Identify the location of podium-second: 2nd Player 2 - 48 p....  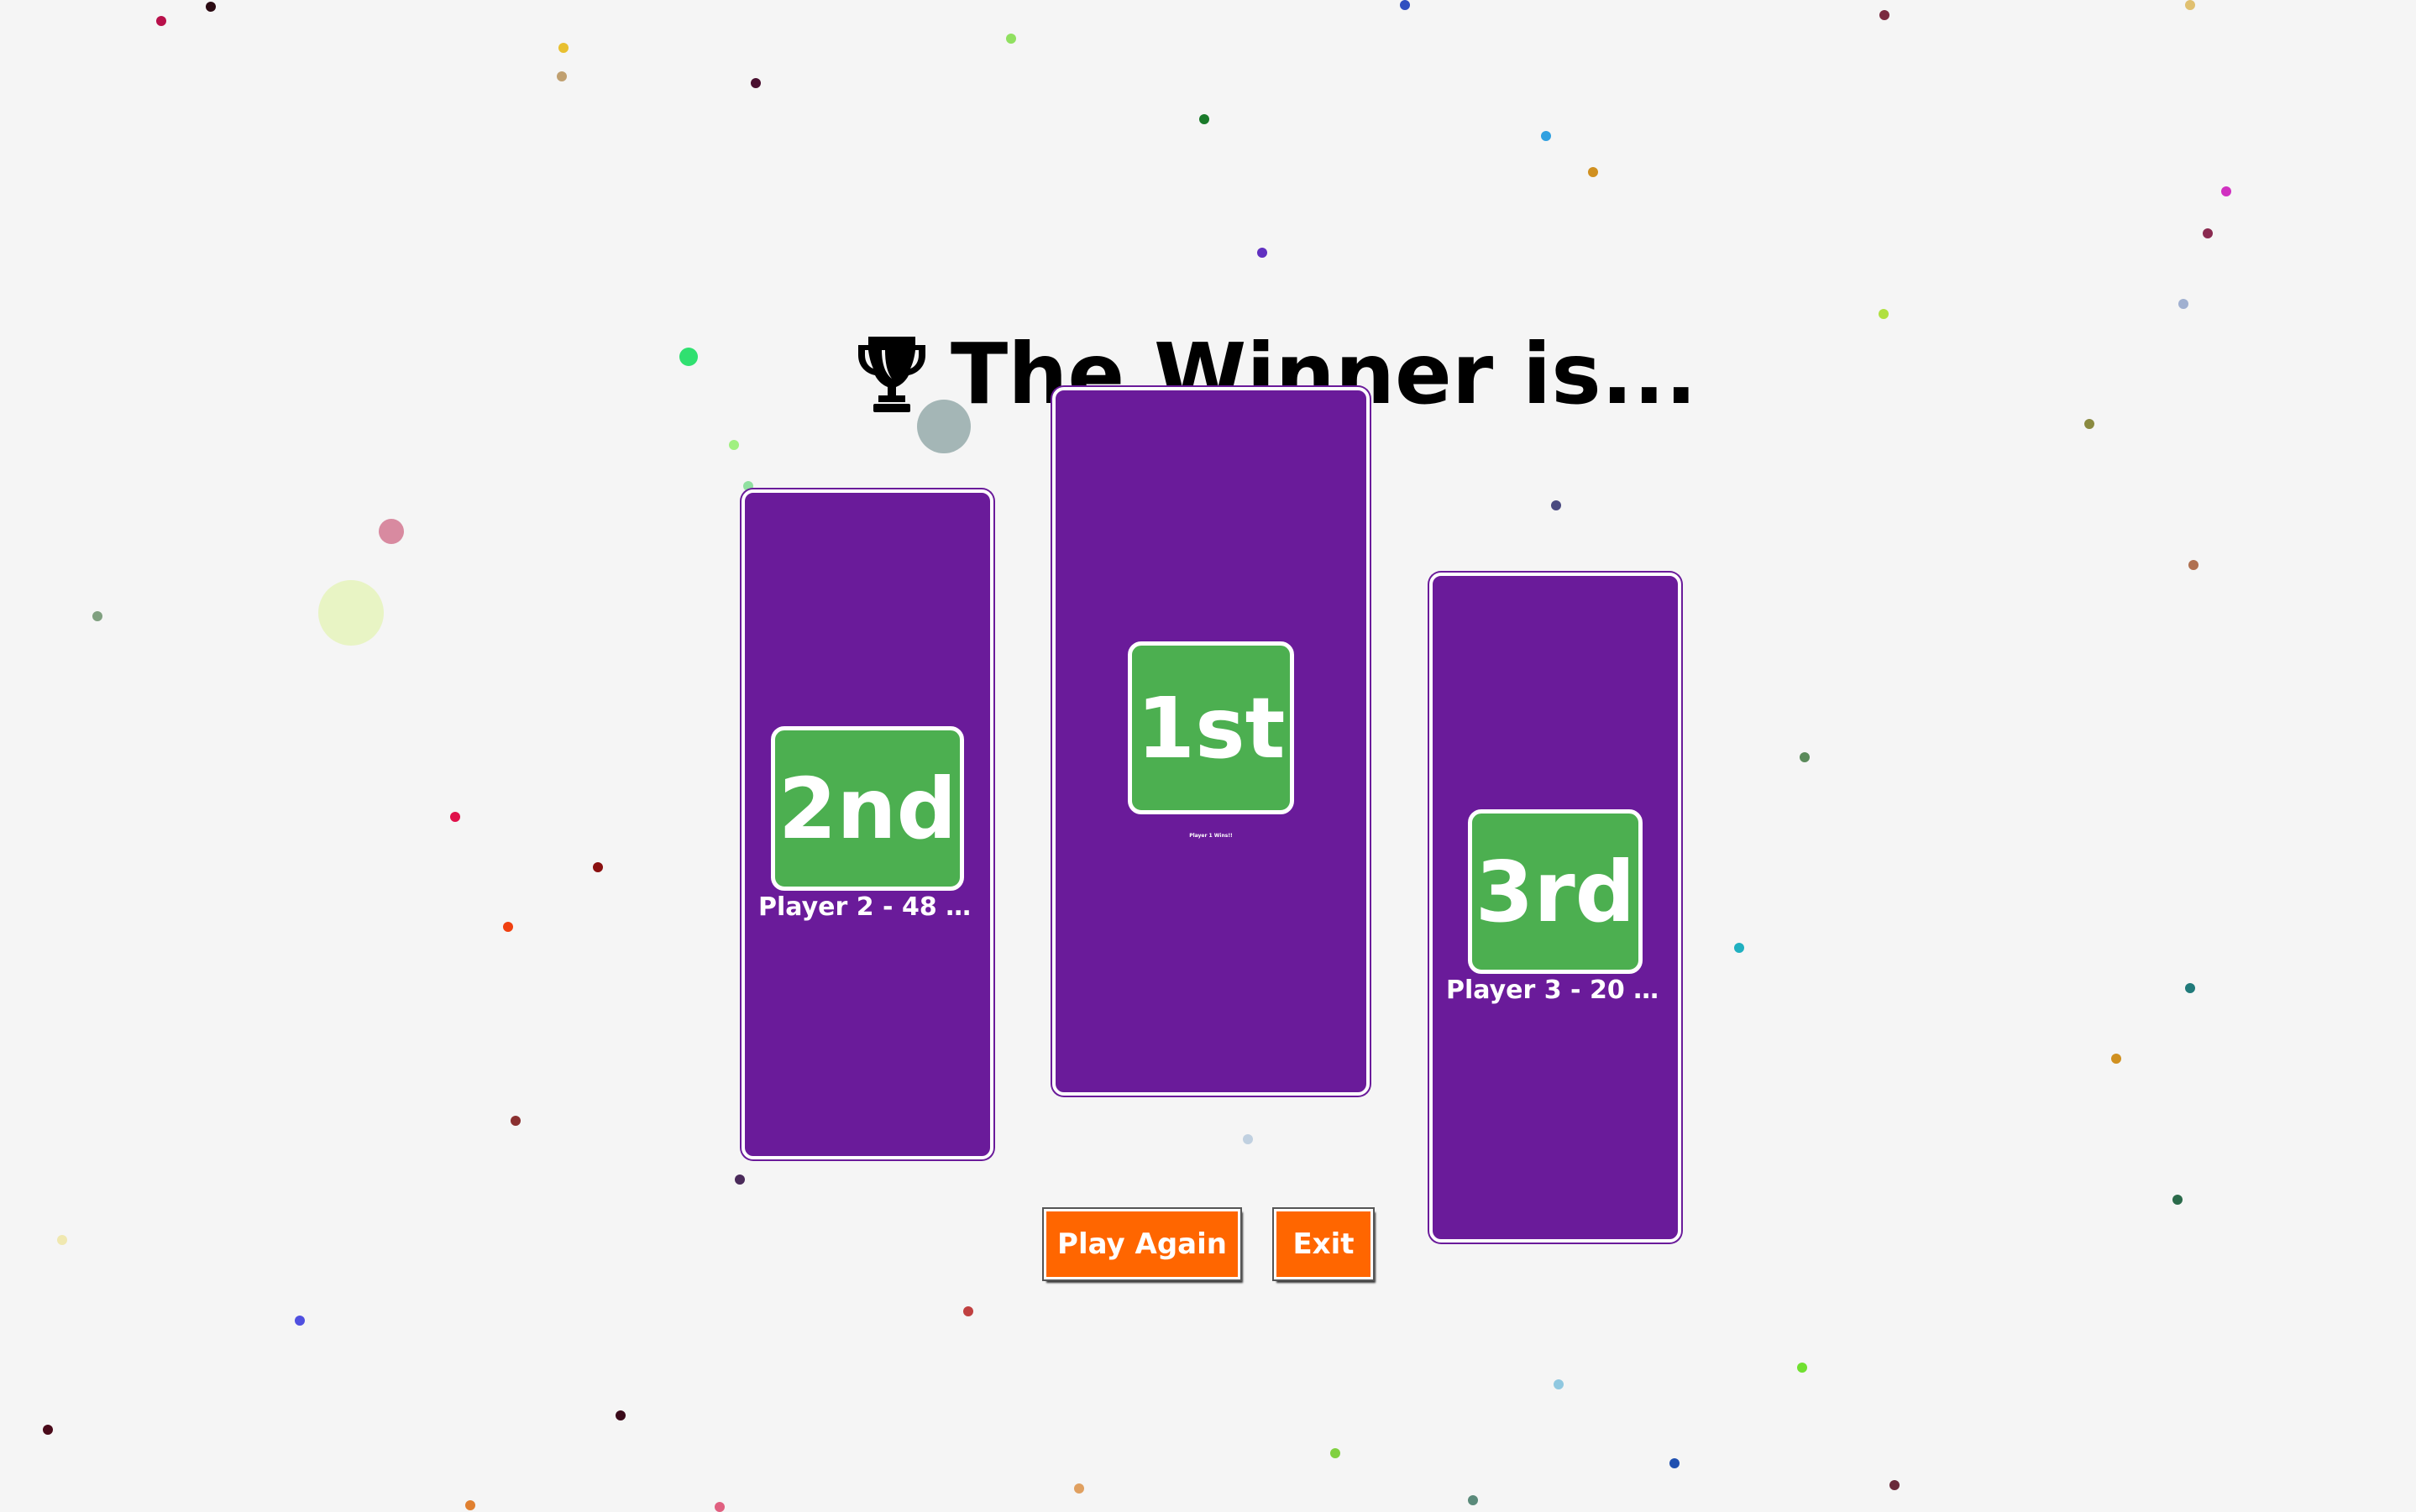
(867, 824).